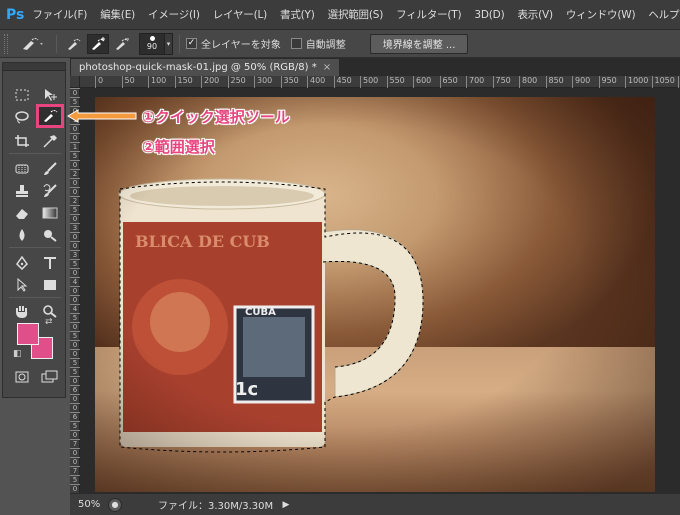 This screenshot has width=680, height=515. I want to click on ruler-h-tick: 250, so click(236, 82).